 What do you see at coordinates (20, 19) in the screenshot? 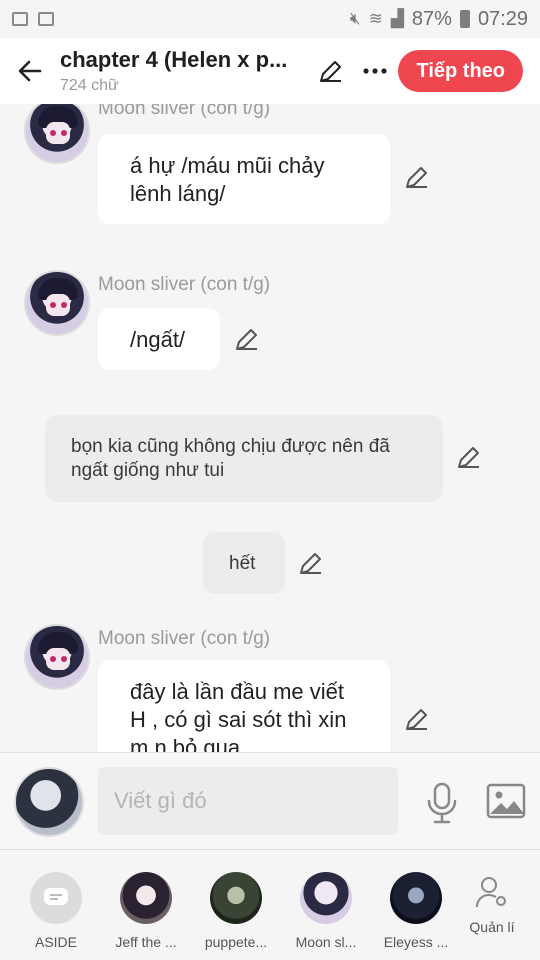
I see `gallery-notification-icon` at bounding box center [20, 19].